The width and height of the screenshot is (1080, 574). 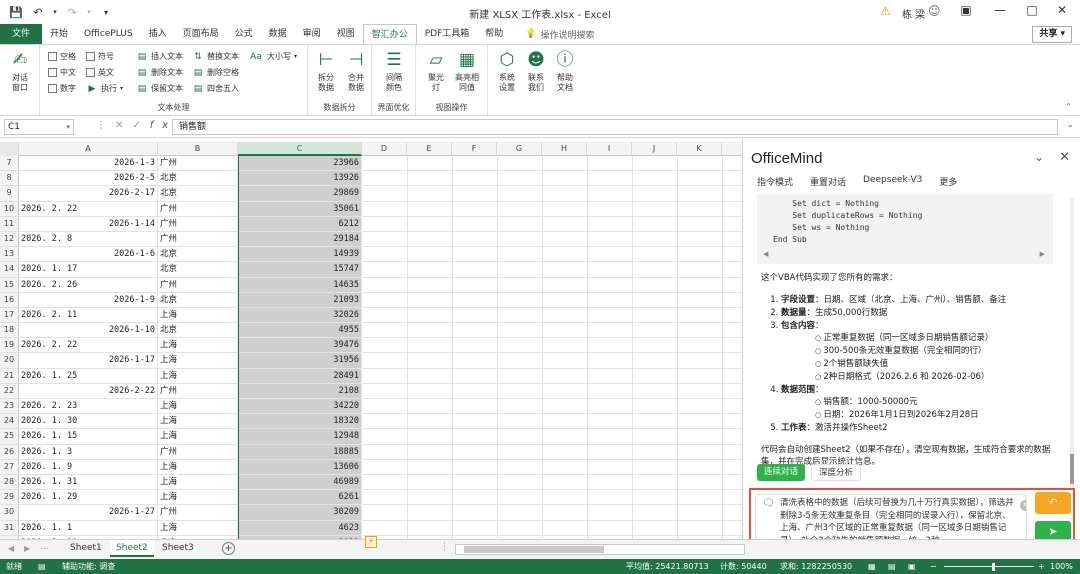 I want to click on highlight-same-button: ▦ 高亮相 同值, so click(x=467, y=71).